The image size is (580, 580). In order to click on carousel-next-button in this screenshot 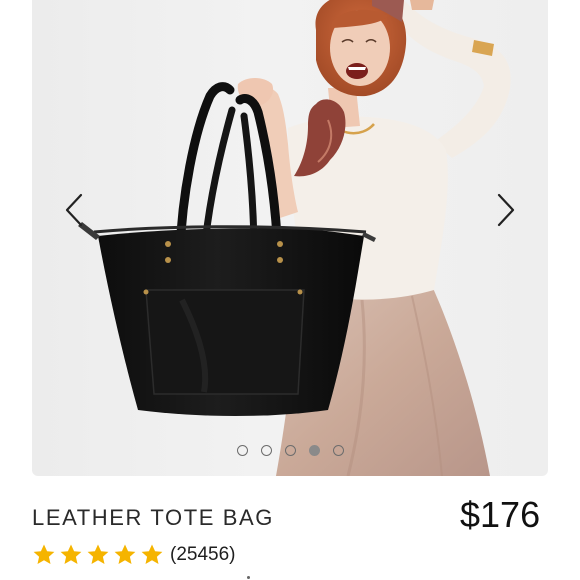, I will do `click(506, 210)`.